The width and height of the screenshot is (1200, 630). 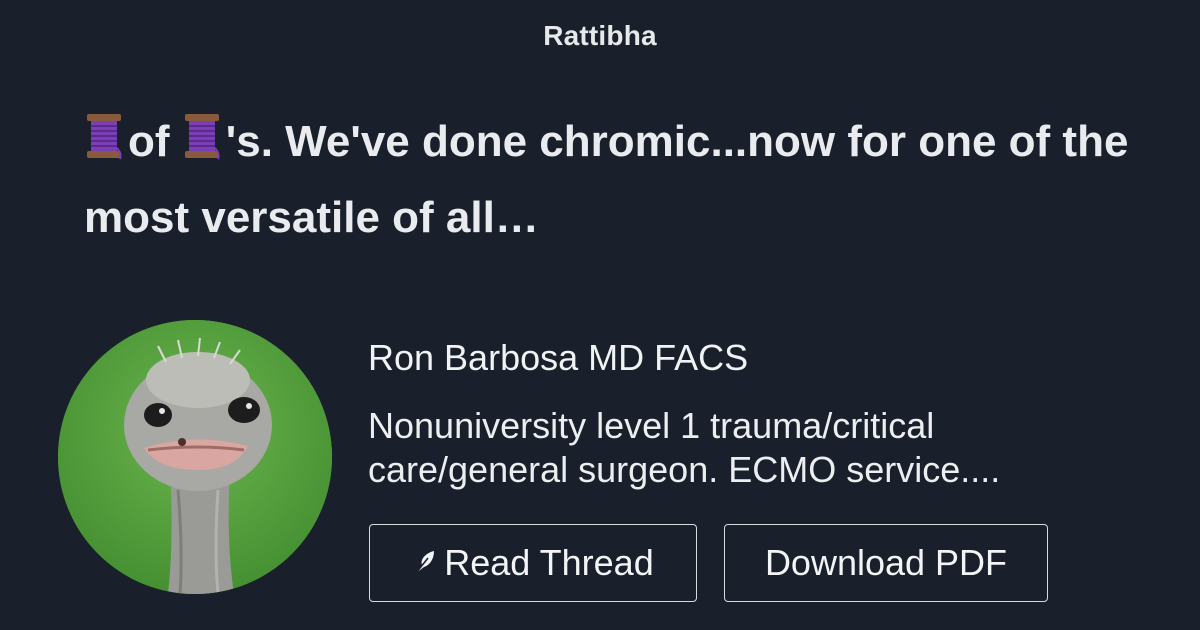 What do you see at coordinates (549, 562) in the screenshot?
I see `read-thread-label: Read Thread` at bounding box center [549, 562].